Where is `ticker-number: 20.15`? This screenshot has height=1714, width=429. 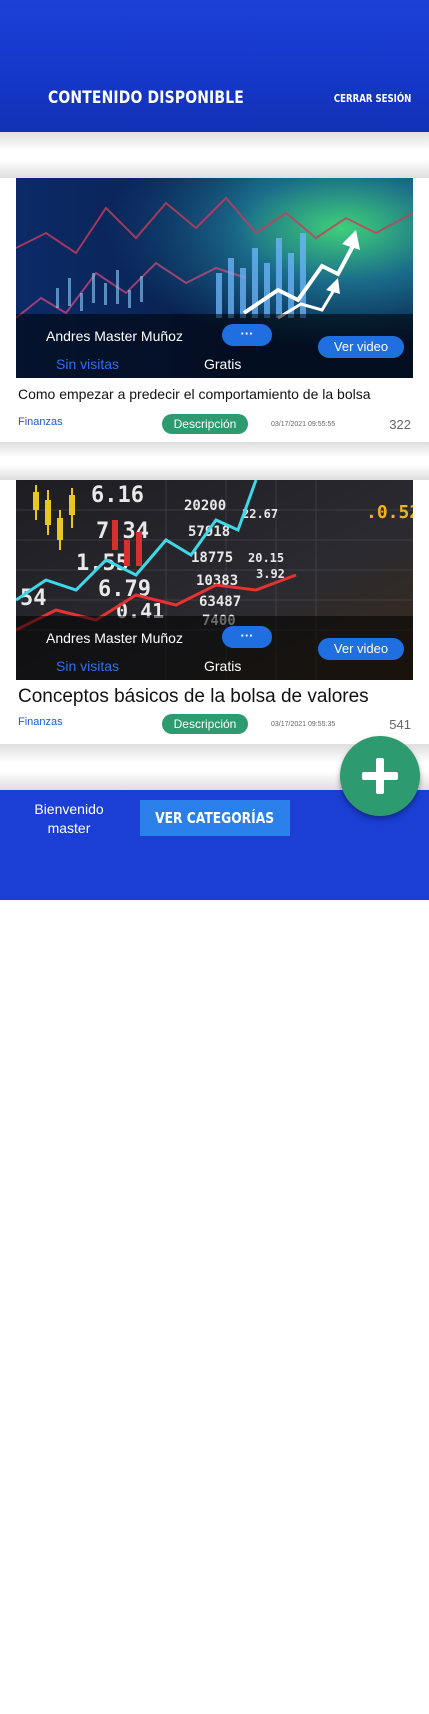 ticker-number: 20.15 is located at coordinates (266, 558).